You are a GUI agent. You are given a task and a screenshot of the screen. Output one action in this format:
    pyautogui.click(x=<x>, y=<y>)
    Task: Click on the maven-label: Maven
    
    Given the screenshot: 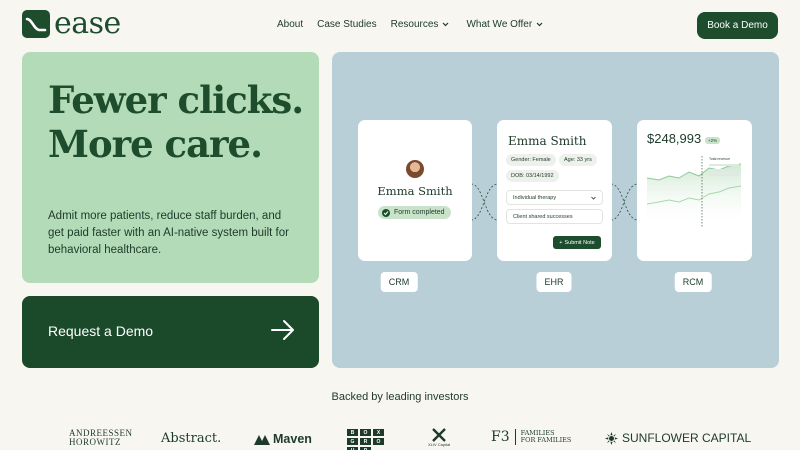 What is the action you would take?
    pyautogui.click(x=292, y=439)
    